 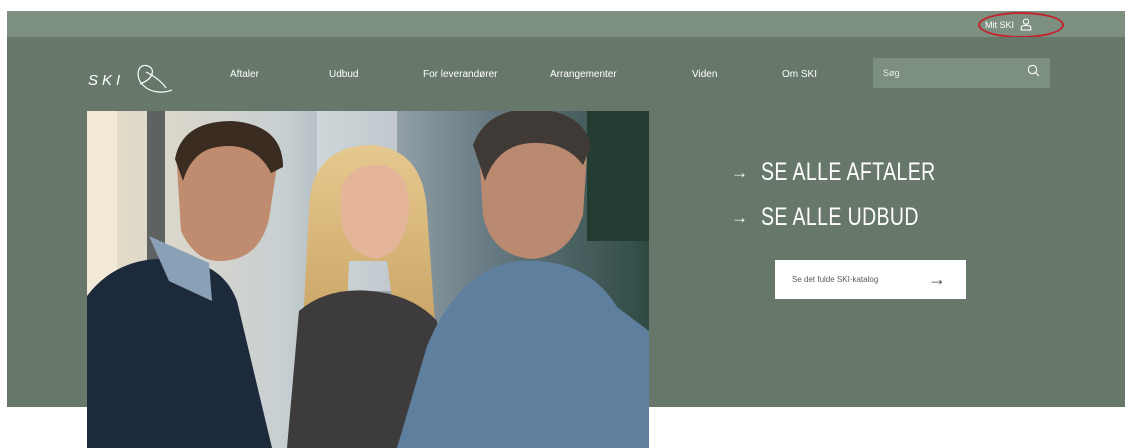 What do you see at coordinates (244, 74) in the screenshot?
I see `nav-item-aftaler: Aftaler` at bounding box center [244, 74].